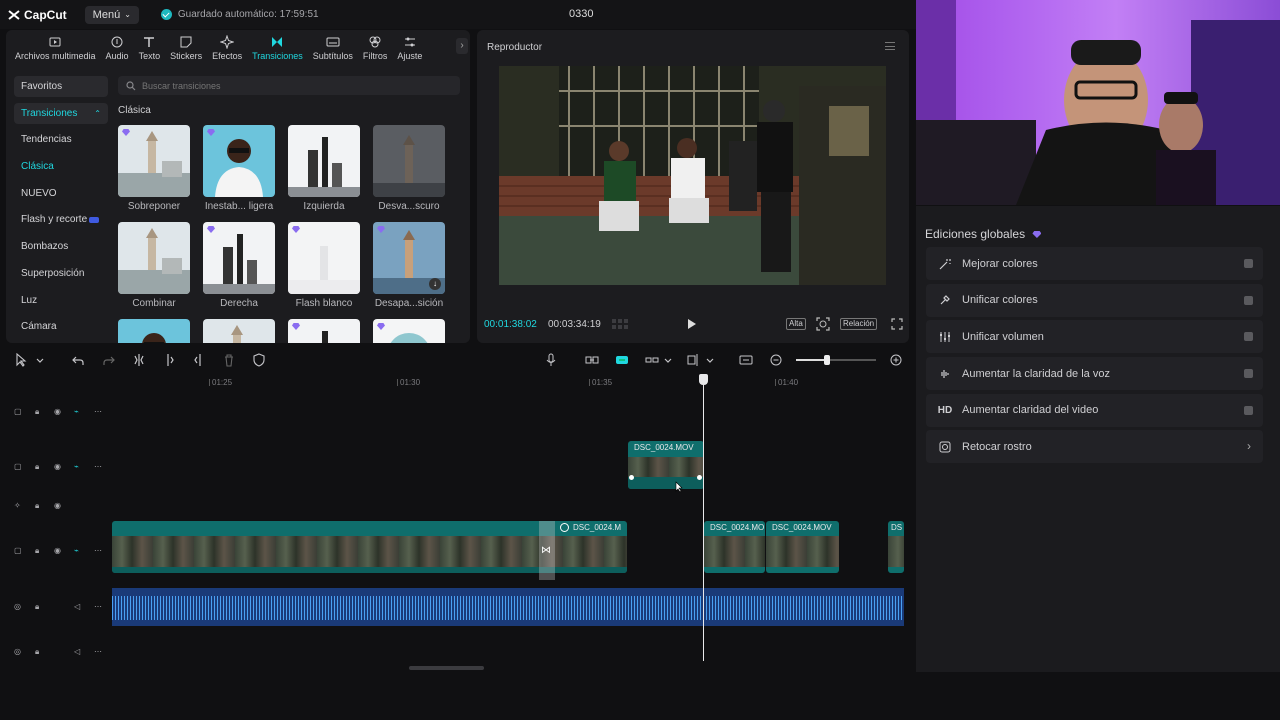 The height and width of the screenshot is (720, 1280). What do you see at coordinates (61, 219) in the screenshot?
I see `category-item: Flash y recorte` at bounding box center [61, 219].